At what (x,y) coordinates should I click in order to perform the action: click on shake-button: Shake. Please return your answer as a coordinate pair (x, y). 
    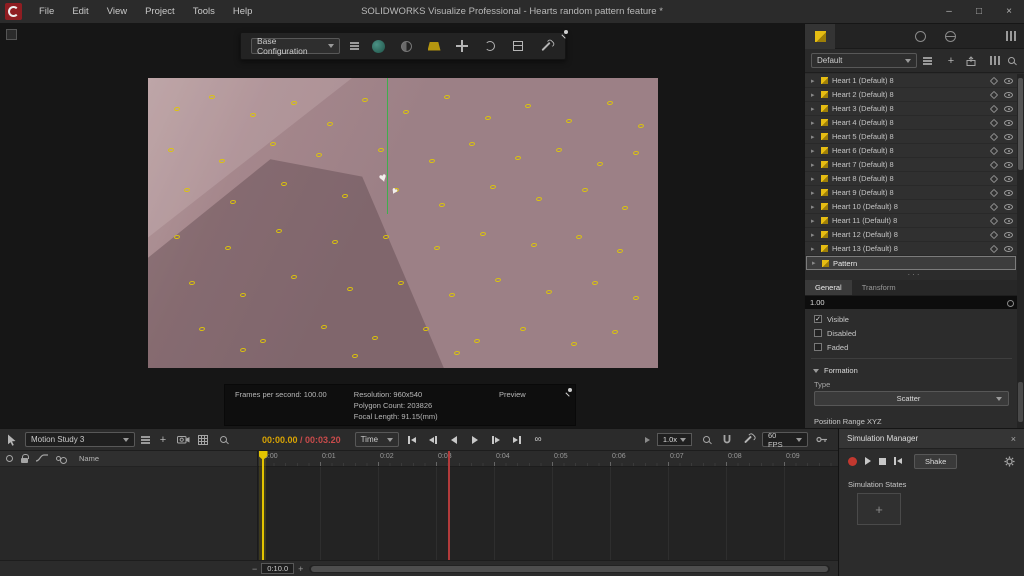
    Looking at the image, I should click on (936, 461).